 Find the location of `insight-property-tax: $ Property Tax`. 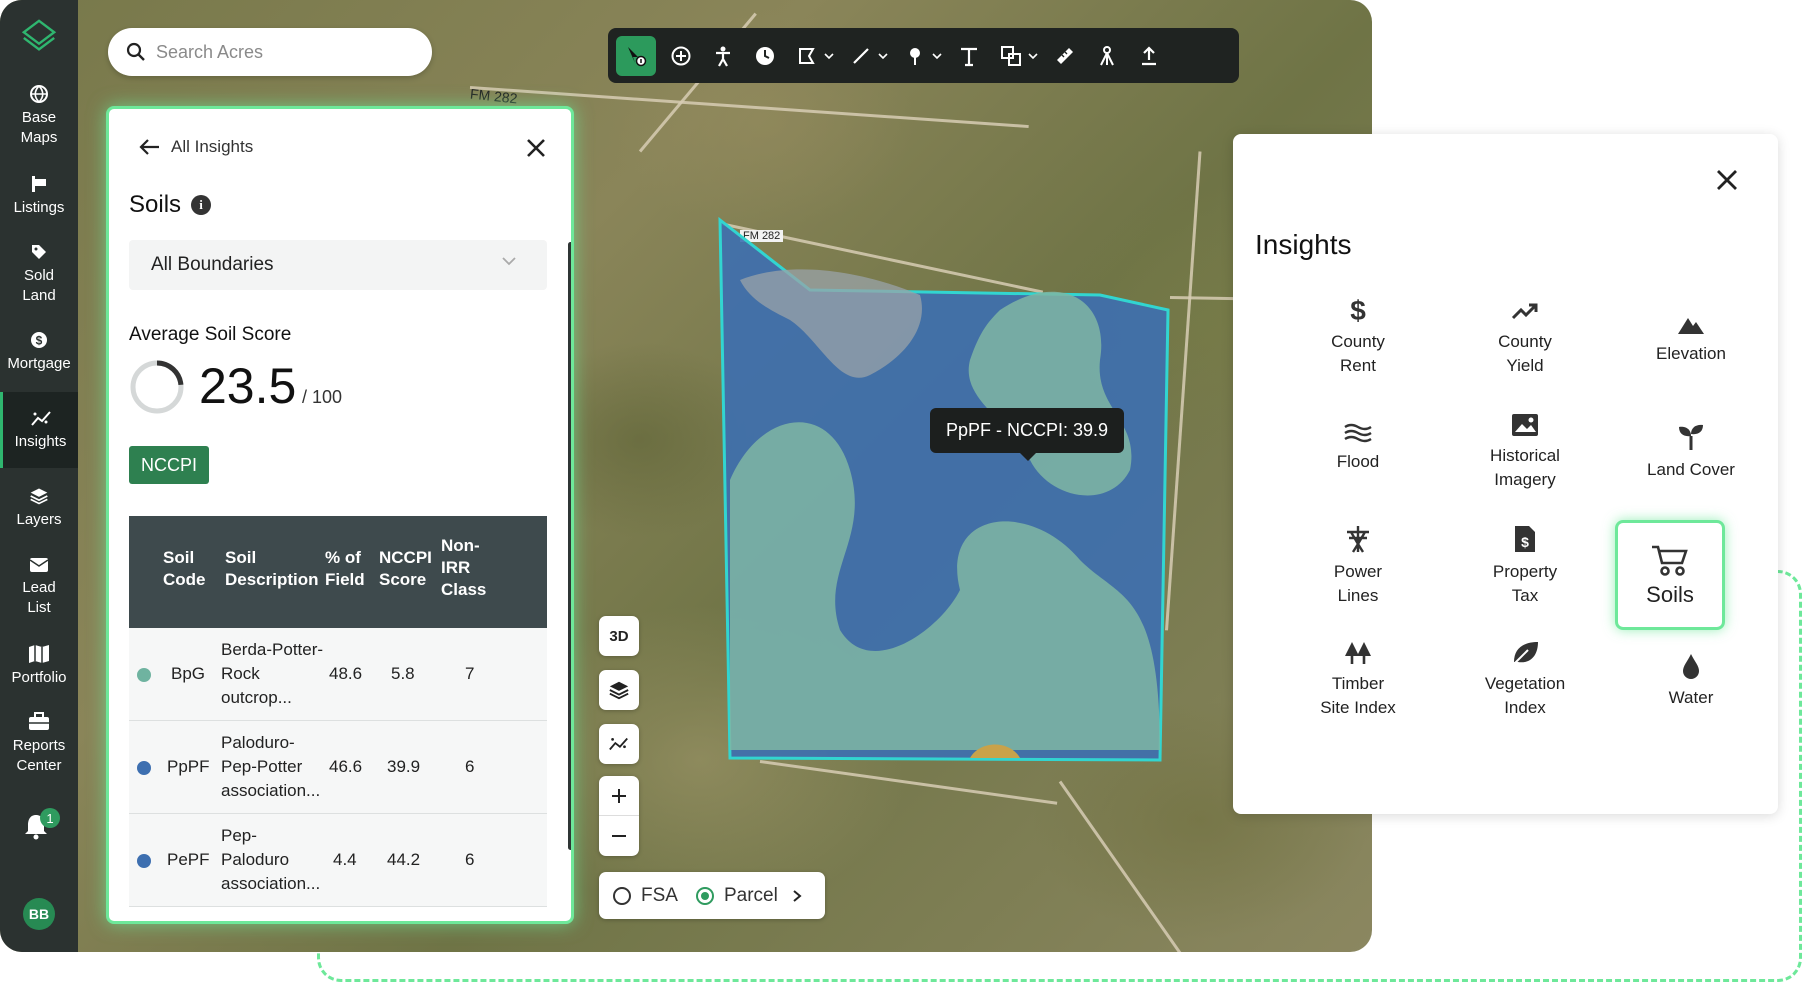

insight-property-tax: $ Property Tax is located at coordinates (1525, 566).